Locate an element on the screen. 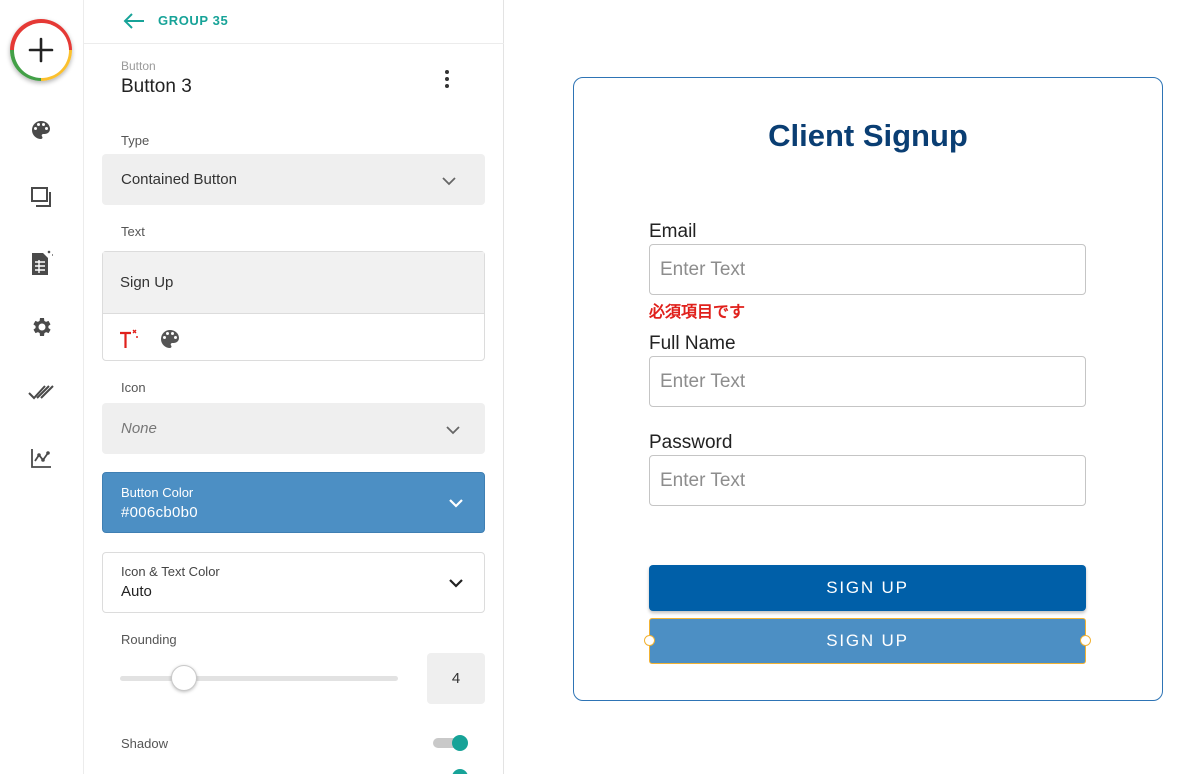 The image size is (1200, 774). signup-button: SIGN UP is located at coordinates (867, 588).